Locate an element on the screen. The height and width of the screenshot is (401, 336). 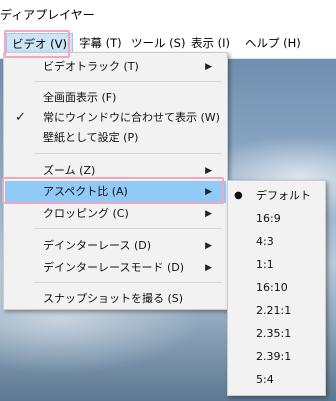
menu-view: 表示 (I) is located at coordinates (210, 43).